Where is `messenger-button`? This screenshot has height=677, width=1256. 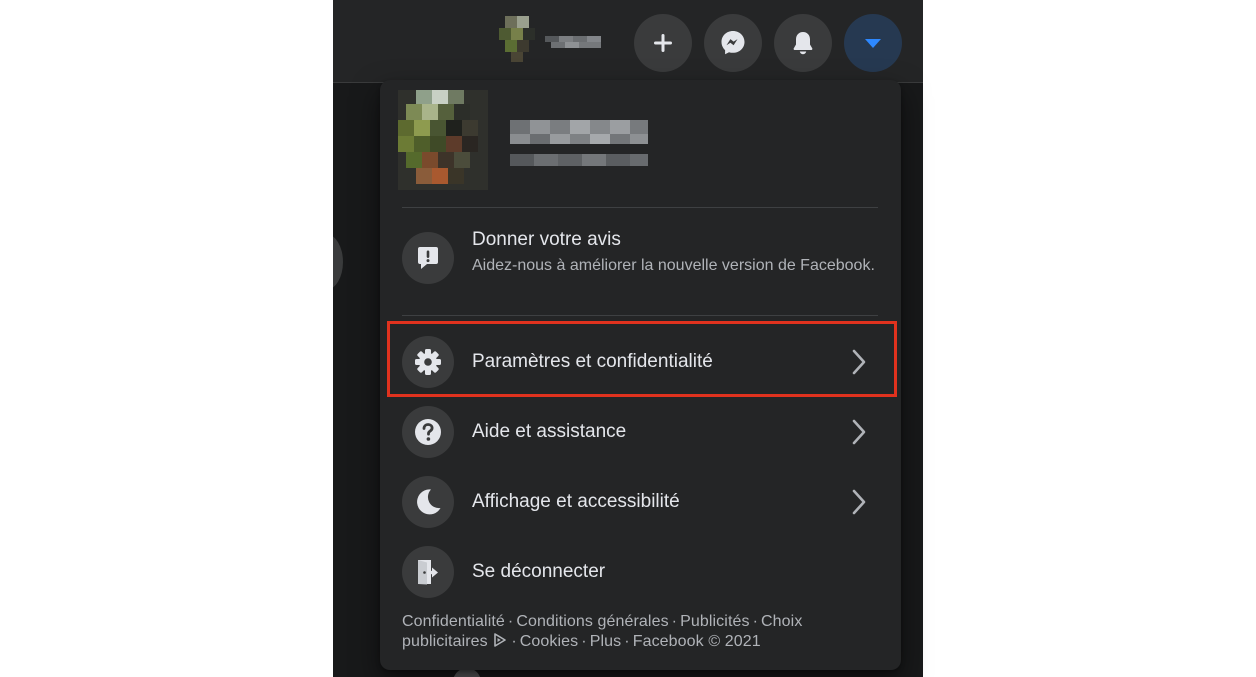 messenger-button is located at coordinates (733, 43).